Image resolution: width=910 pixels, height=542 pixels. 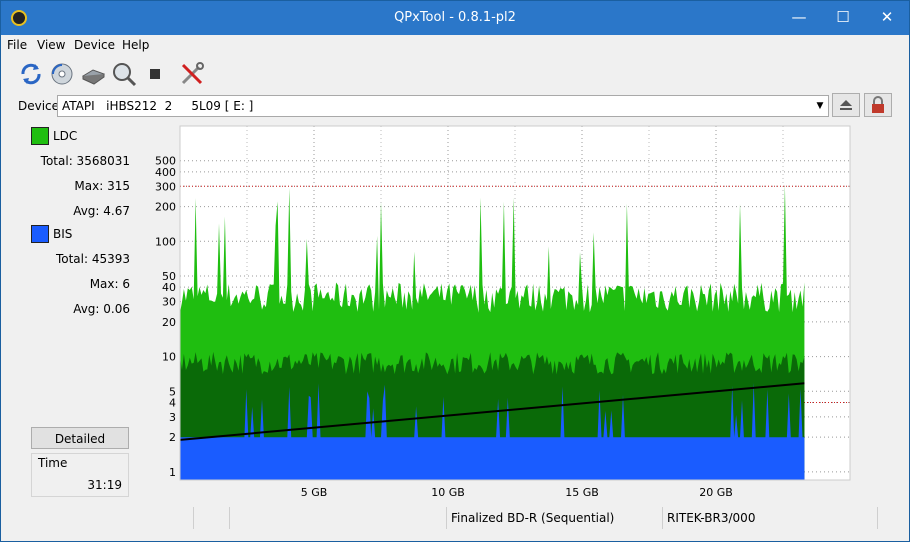 I want to click on eject-icon, so click(x=846, y=105).